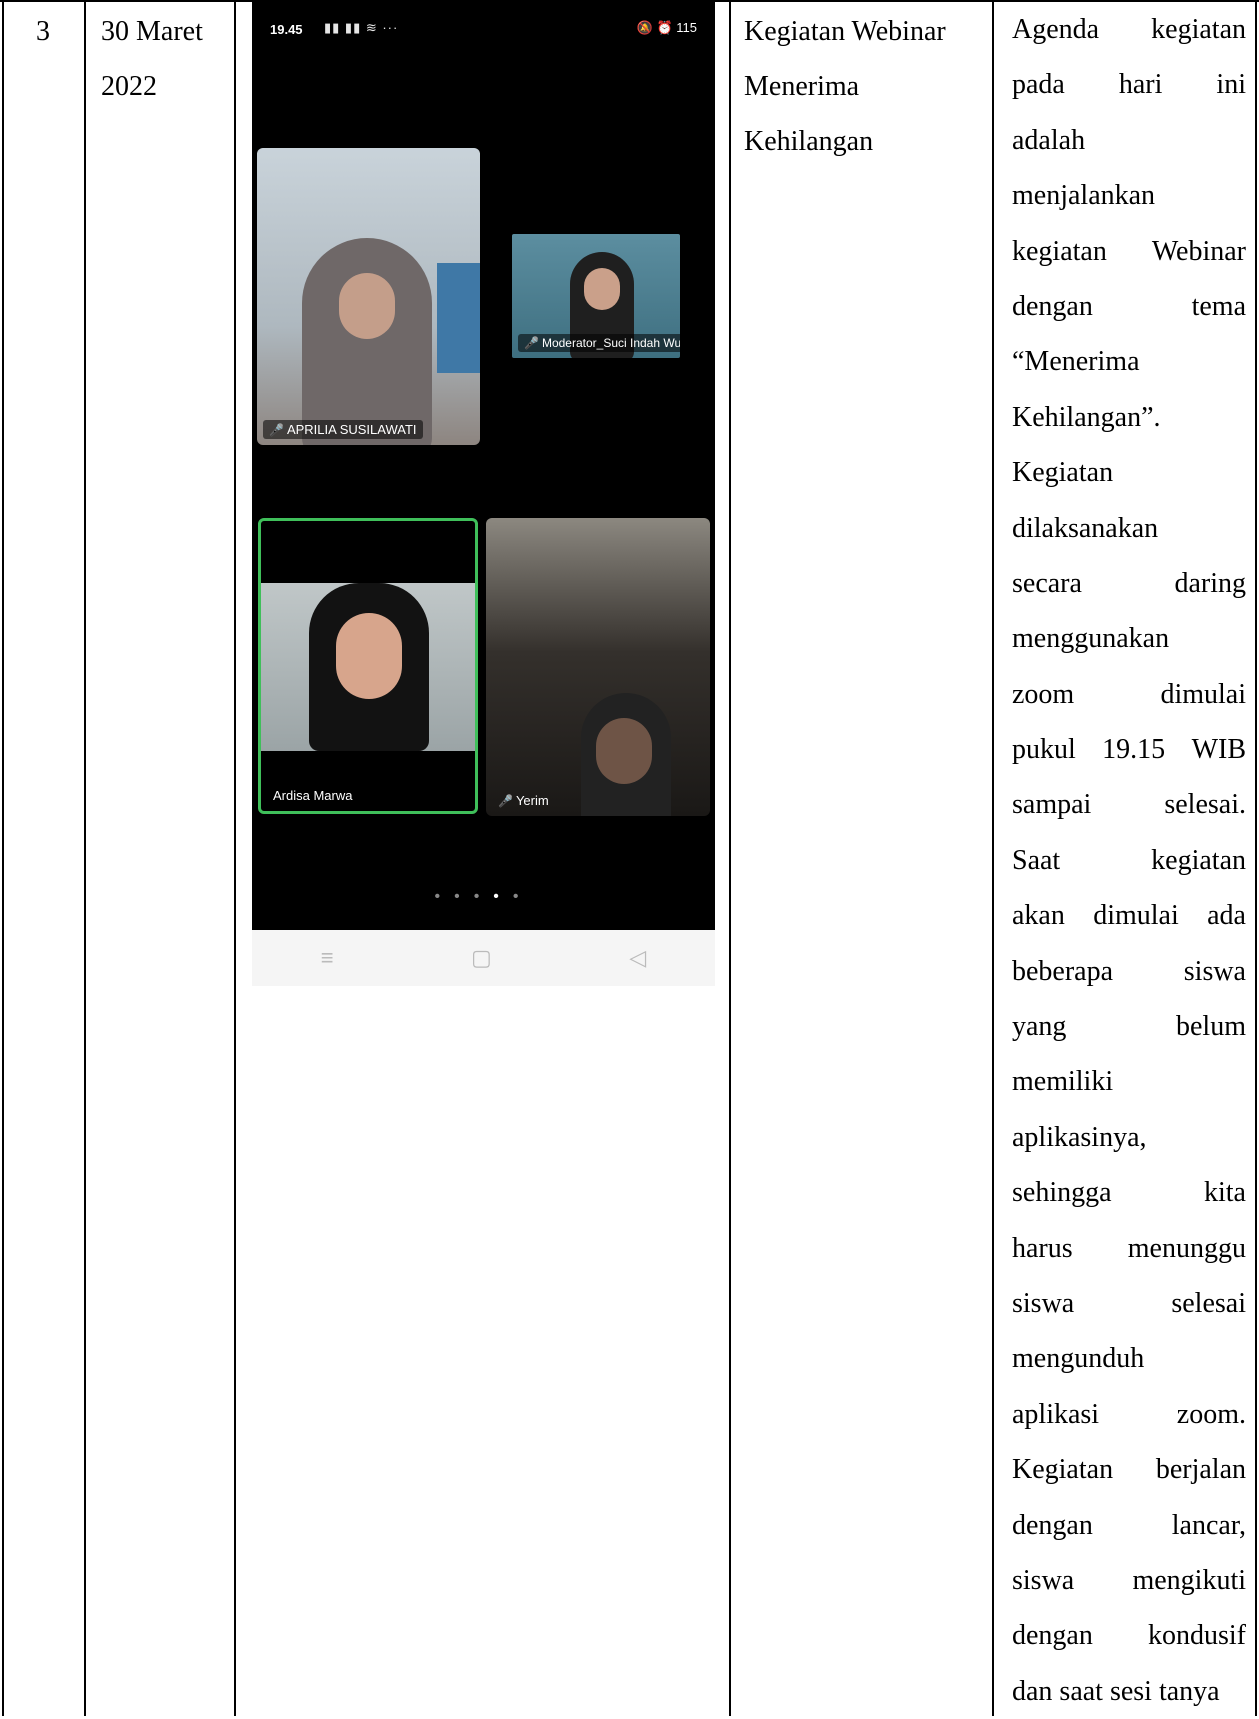  I want to click on activity-line-2: Menerima, so click(802, 86).